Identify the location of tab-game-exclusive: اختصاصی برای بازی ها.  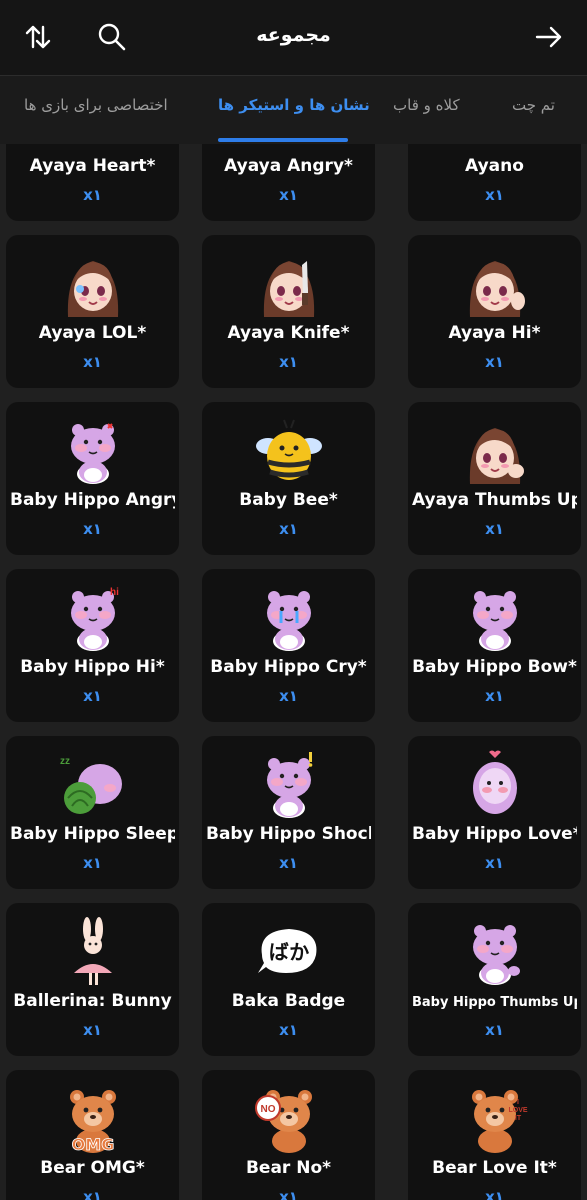
(96, 105).